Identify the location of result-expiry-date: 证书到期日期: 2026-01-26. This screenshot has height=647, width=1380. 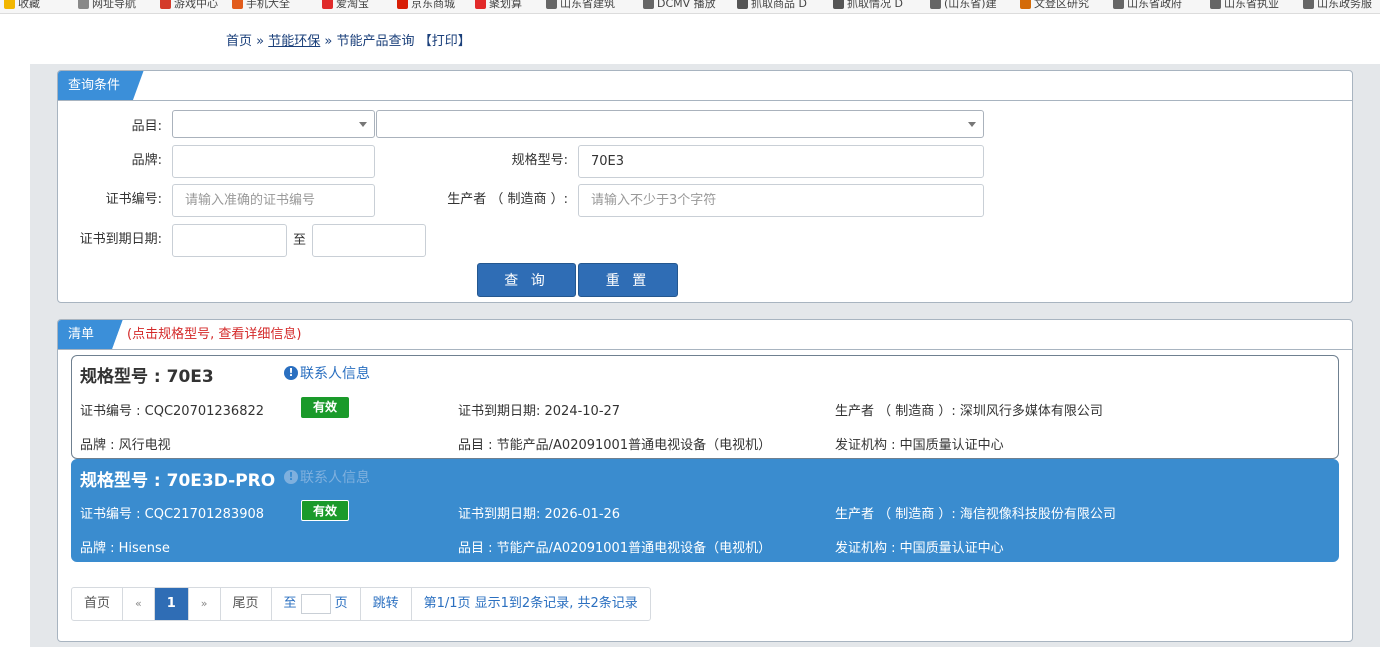
(539, 514).